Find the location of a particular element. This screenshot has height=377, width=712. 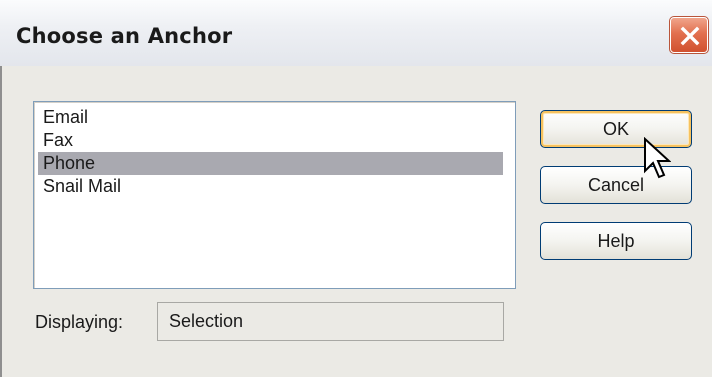

close-x-icon is located at coordinates (690, 36).